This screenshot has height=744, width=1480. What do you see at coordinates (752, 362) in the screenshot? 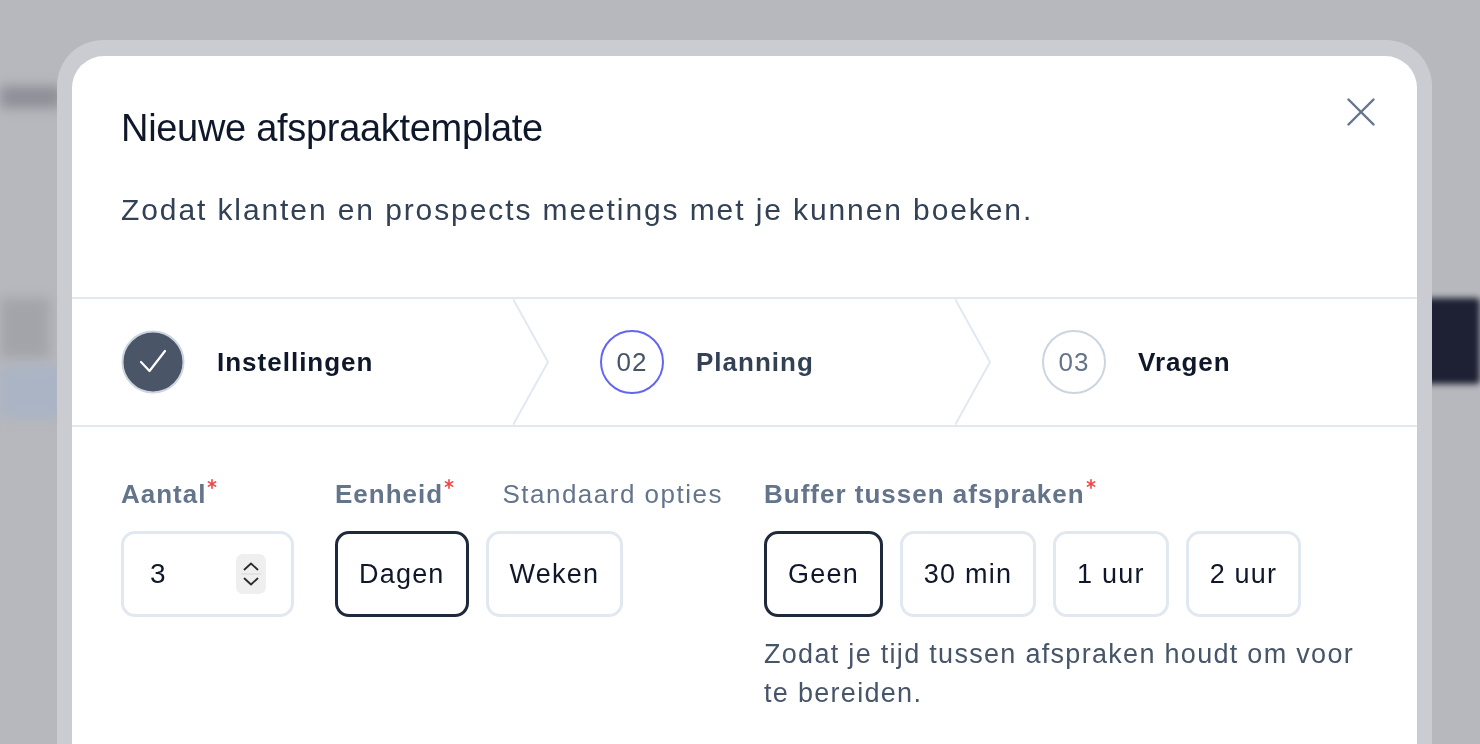
I see `wizard-step: 02 Planning` at bounding box center [752, 362].